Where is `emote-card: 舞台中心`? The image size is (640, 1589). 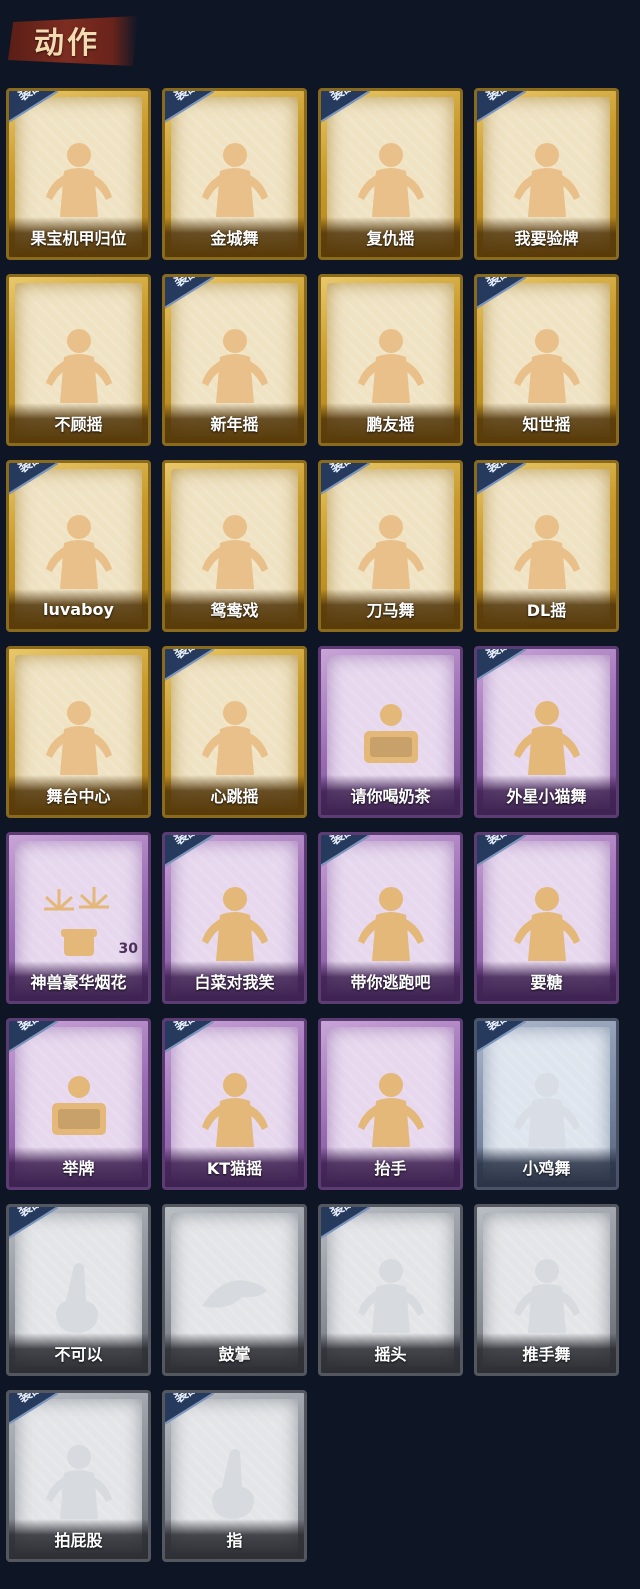 emote-card: 舞台中心 is located at coordinates (78, 732).